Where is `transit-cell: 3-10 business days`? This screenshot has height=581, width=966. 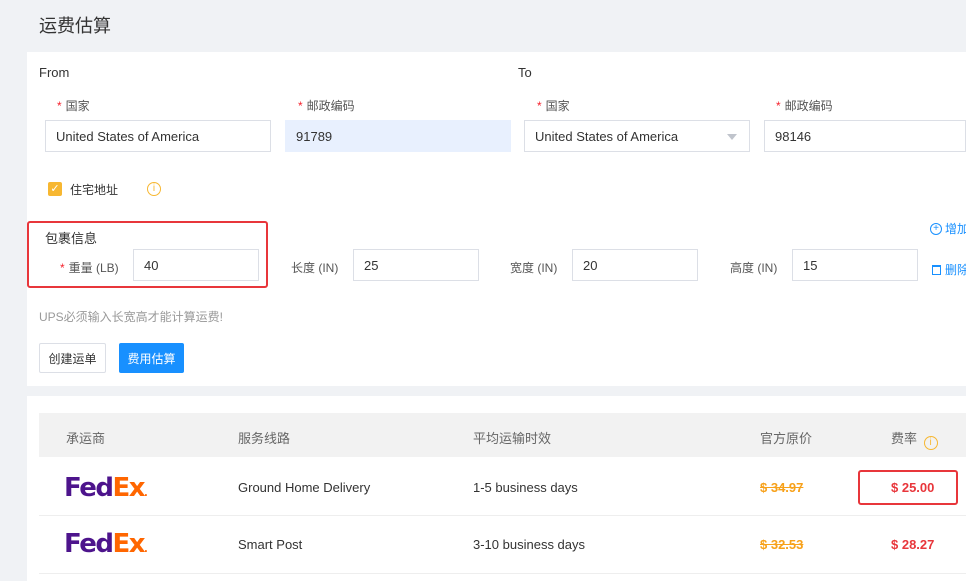
transit-cell: 3-10 business days is located at coordinates (529, 544).